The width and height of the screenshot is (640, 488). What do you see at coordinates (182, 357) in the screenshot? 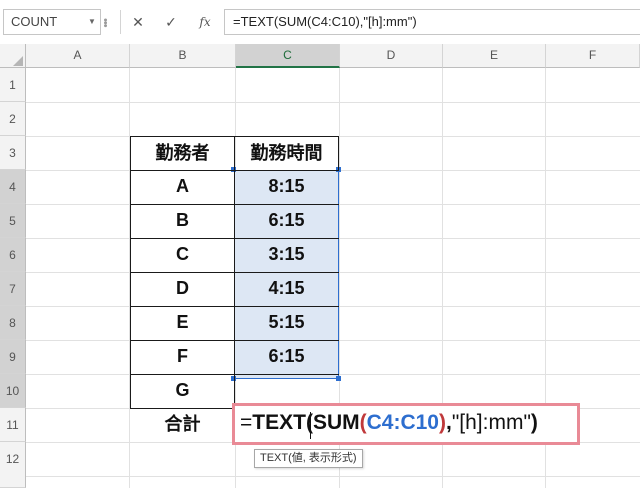
I see `worker-cell: F` at bounding box center [182, 357].